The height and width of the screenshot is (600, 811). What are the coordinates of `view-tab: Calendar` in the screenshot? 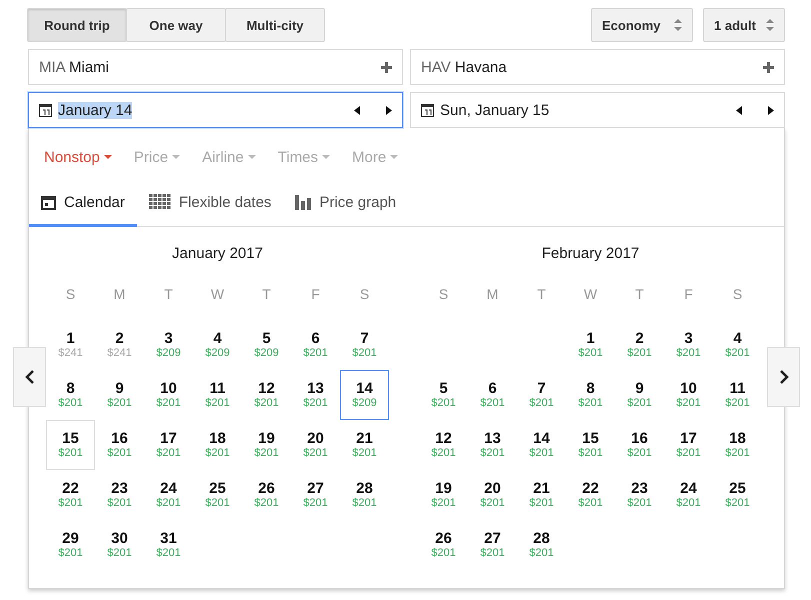 It's located at (83, 203).